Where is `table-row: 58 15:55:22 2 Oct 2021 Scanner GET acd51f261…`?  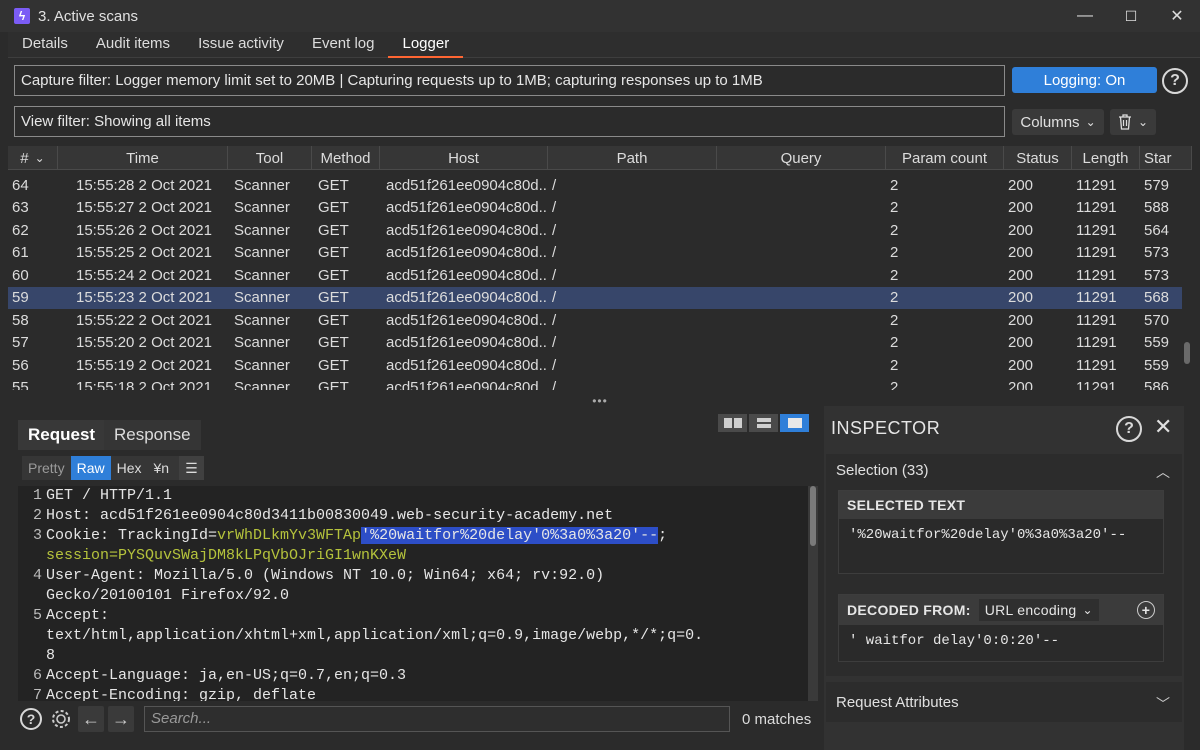
table-row: 58 15:55:22 2 Oct 2021 Scanner GET acd51f261… is located at coordinates (595, 320).